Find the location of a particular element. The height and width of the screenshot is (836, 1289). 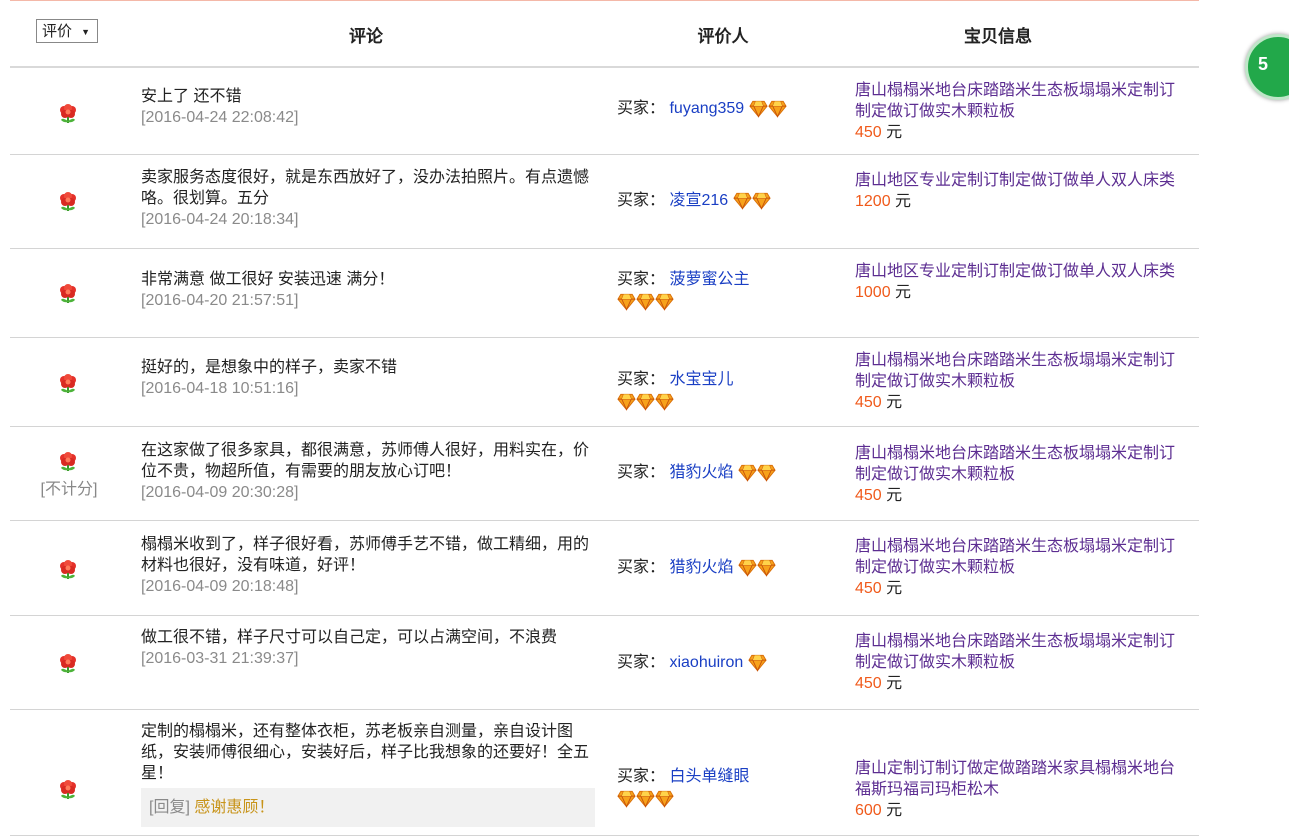

comment-text: 卖家服务态度很好，就是东西放好了，没办法拍照片。有点遗憾咯。很划算。五分 is located at coordinates (365, 188).